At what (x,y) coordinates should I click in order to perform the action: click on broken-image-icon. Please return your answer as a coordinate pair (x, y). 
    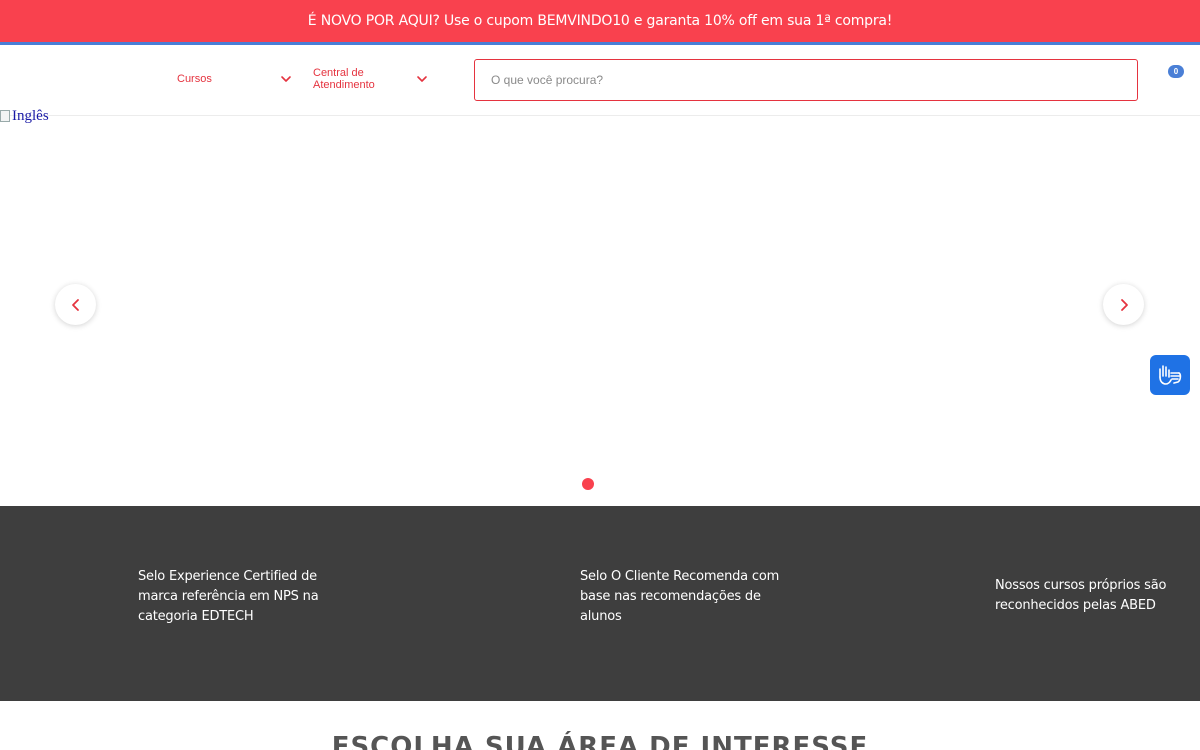
    Looking at the image, I should click on (5, 116).